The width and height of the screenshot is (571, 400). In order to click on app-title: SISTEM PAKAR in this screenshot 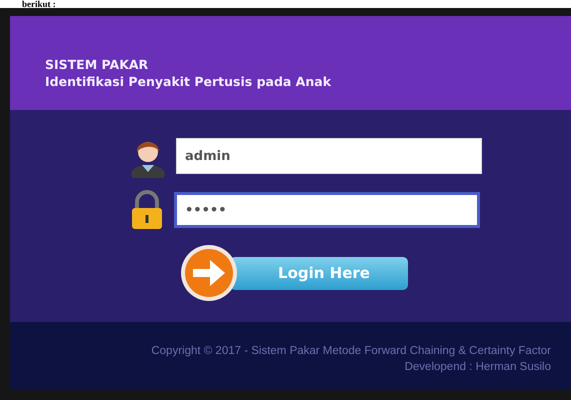, I will do `click(97, 64)`.